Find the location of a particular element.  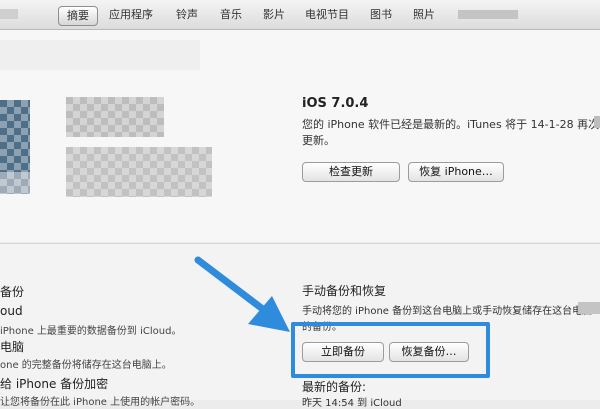

latest-backup-value: 昨天 14:54 到 iCloud is located at coordinates (352, 403).